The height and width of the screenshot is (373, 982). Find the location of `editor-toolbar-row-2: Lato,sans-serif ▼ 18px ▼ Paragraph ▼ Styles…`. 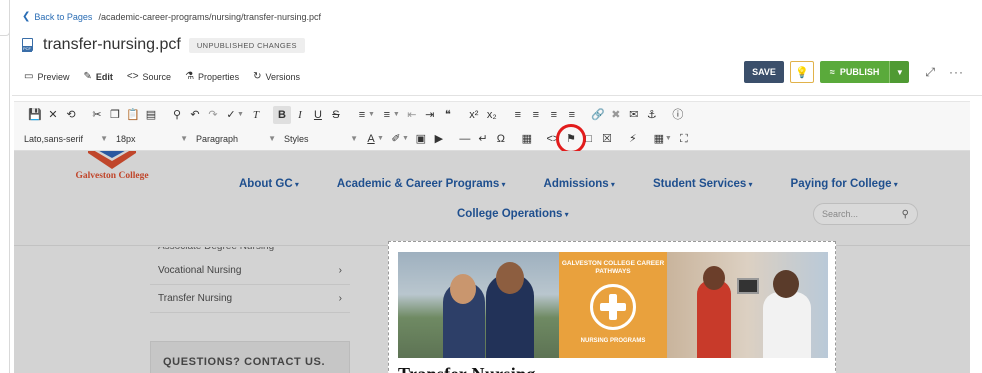

editor-toolbar-row-2: Lato,sans-serif ▼ 18px ▼ Paragraph ▼ Styles… is located at coordinates (492, 138).